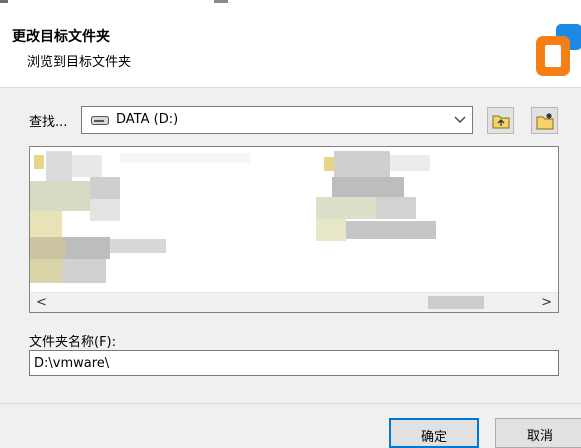  Describe the element at coordinates (294, 302) in the screenshot. I see `horizontal-scrollbar: < >` at that location.